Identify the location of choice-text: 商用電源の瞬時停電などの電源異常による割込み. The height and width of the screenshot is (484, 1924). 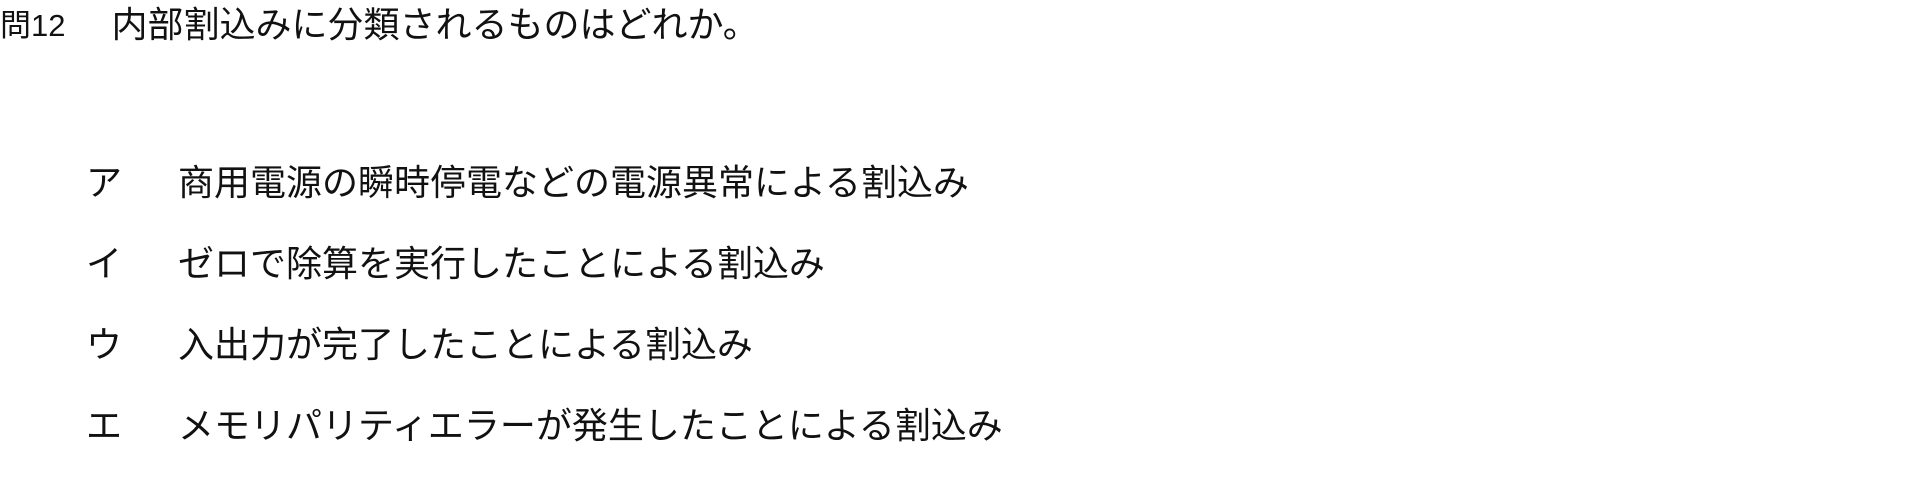
(573, 183).